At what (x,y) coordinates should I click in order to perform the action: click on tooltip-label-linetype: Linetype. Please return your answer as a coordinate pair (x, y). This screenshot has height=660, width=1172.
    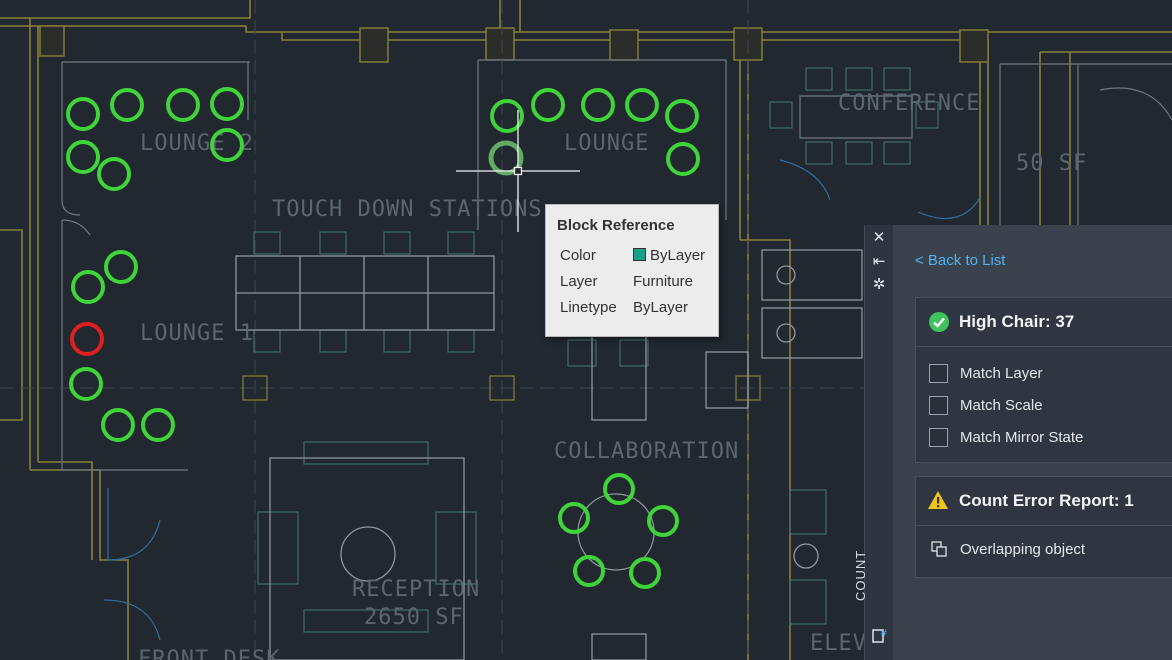
    Looking at the image, I should click on (588, 307).